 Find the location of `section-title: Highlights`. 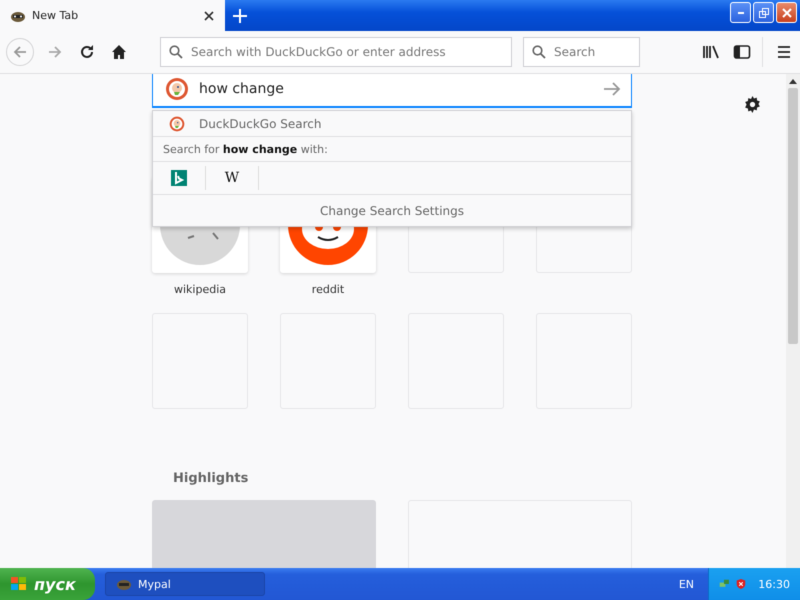

section-title: Highlights is located at coordinates (210, 478).